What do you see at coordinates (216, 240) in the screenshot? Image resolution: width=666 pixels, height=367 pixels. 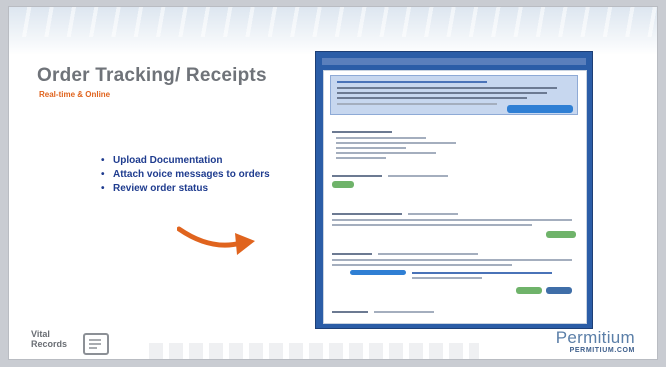 I see `curved-arrow-icon` at bounding box center [216, 240].